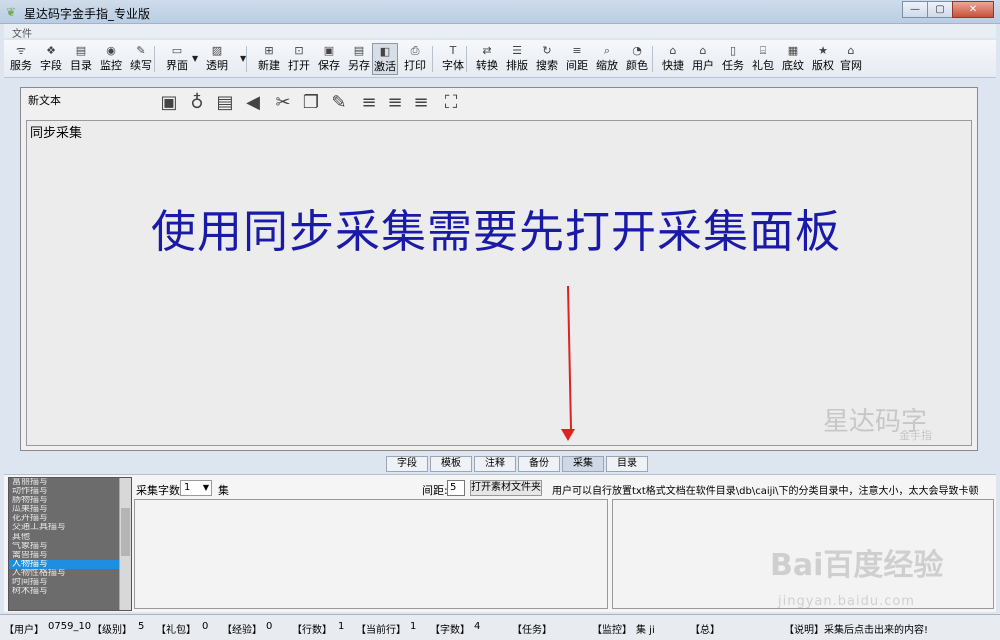 This screenshot has width=1000, height=640. I want to click on toolbar-button-5: ▭ 界面, so click(177, 59).